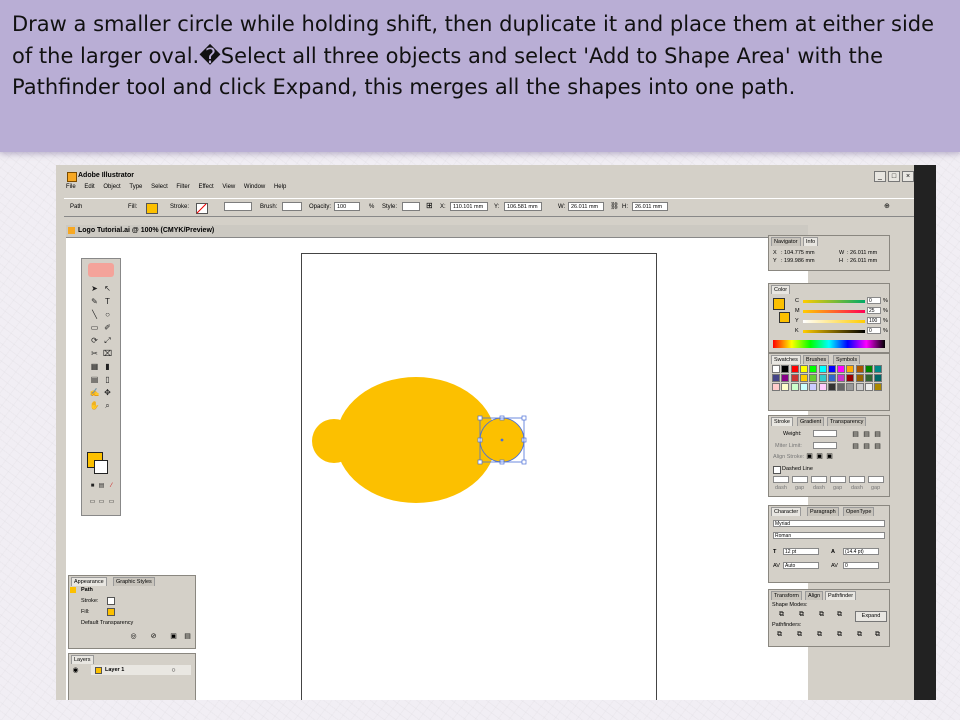 This screenshot has height=720, width=960. Describe the element at coordinates (859, 511) in the screenshot. I see `tab-opentype: OpenType` at that location.